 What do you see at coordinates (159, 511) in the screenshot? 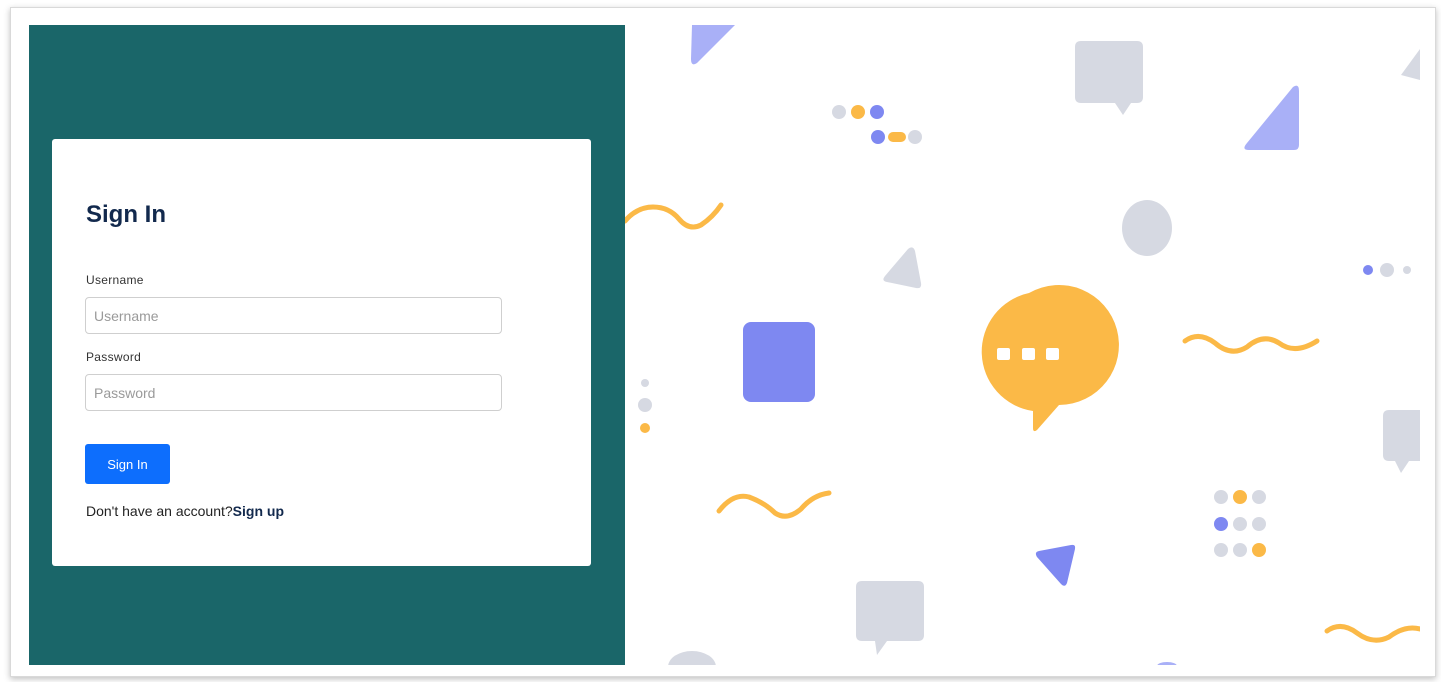
I see `signup-prompt: Don't have an account?` at bounding box center [159, 511].